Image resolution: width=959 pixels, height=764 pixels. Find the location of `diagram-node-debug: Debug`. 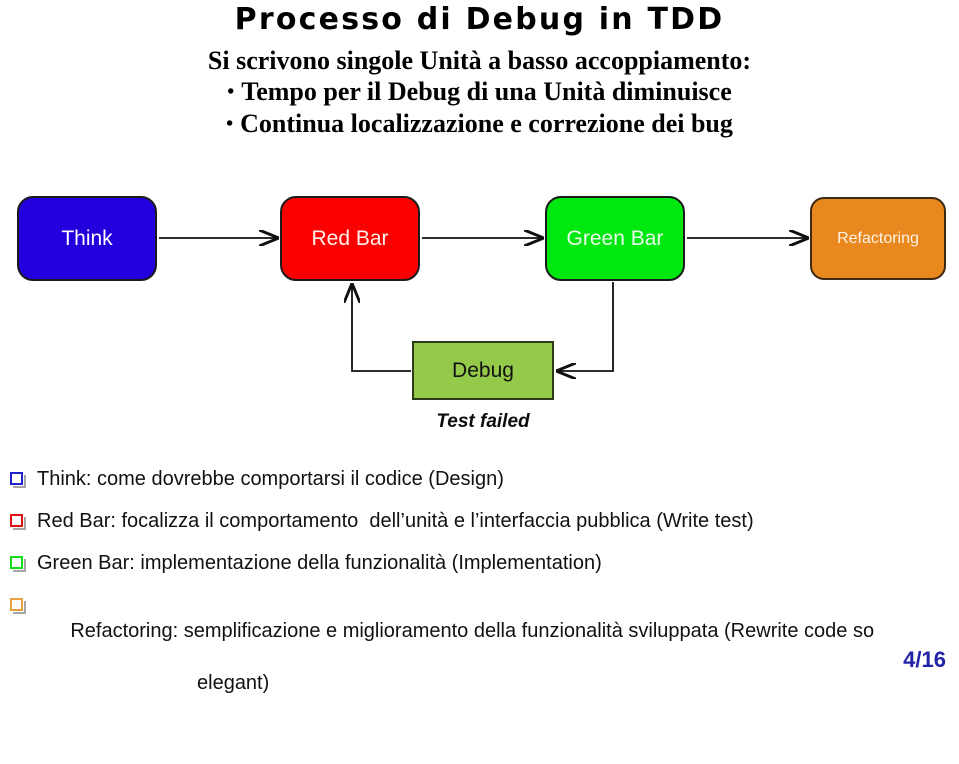

diagram-node-debug: Debug is located at coordinates (483, 370).